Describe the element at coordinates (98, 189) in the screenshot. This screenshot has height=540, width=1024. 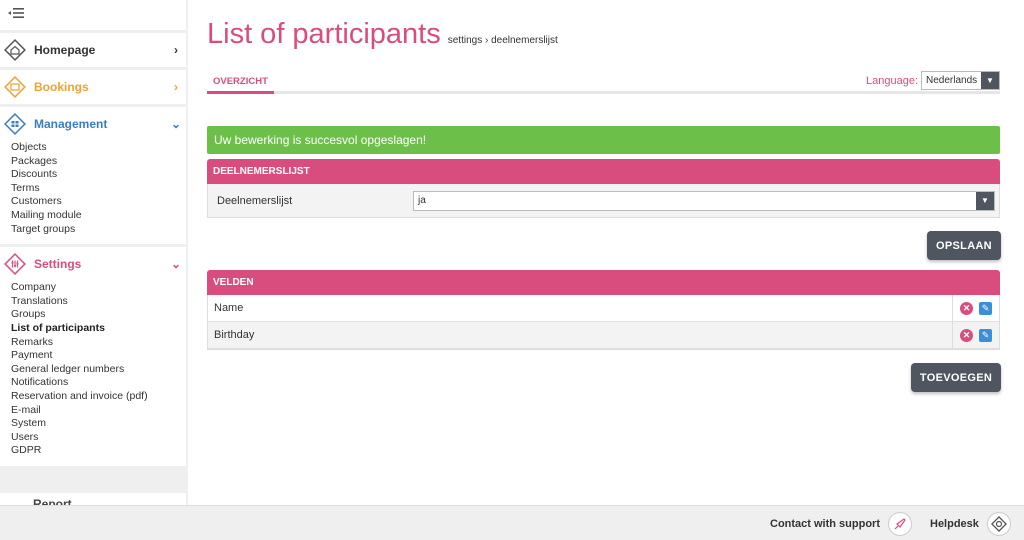
I see `sidebar-item-terms: Terms` at that location.